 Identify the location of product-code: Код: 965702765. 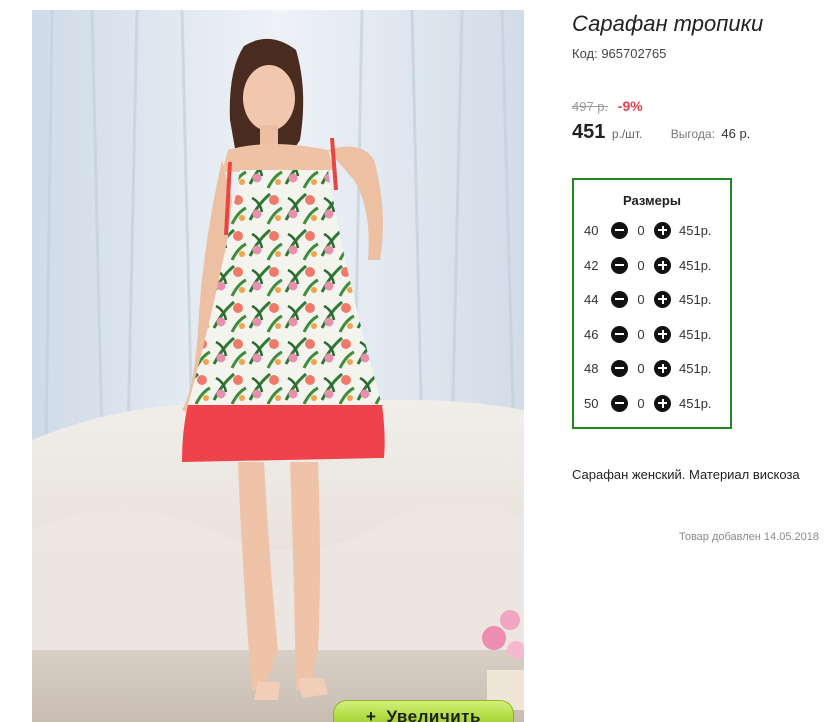
(619, 53).